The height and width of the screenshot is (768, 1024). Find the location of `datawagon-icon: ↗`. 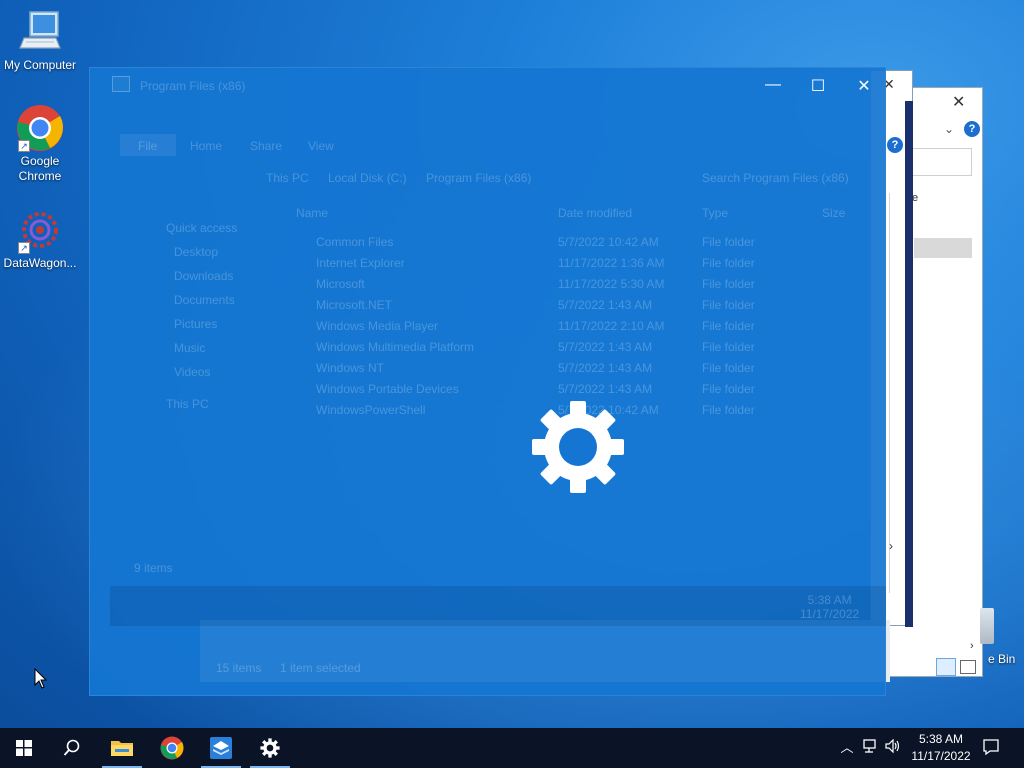

datawagon-icon: ↗ is located at coordinates (40, 230).